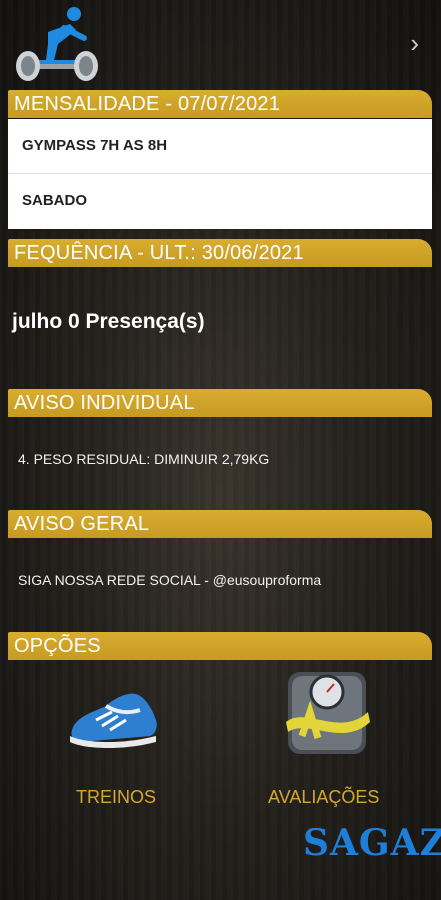 This screenshot has height=900, width=441. What do you see at coordinates (108, 321) in the screenshot?
I see `frequencia-summary: julho 0 Presença(s)` at bounding box center [108, 321].